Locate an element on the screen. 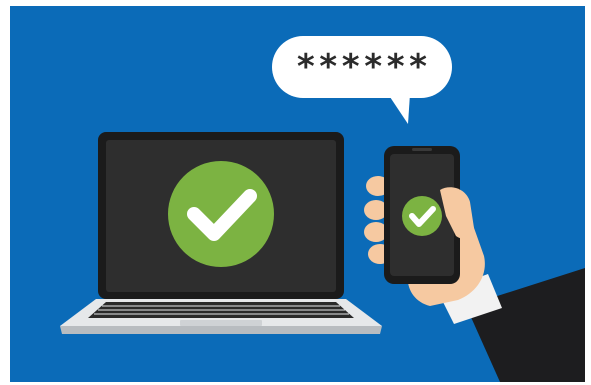 The image size is (591, 385). bubble-tail is located at coordinates (399, 109).